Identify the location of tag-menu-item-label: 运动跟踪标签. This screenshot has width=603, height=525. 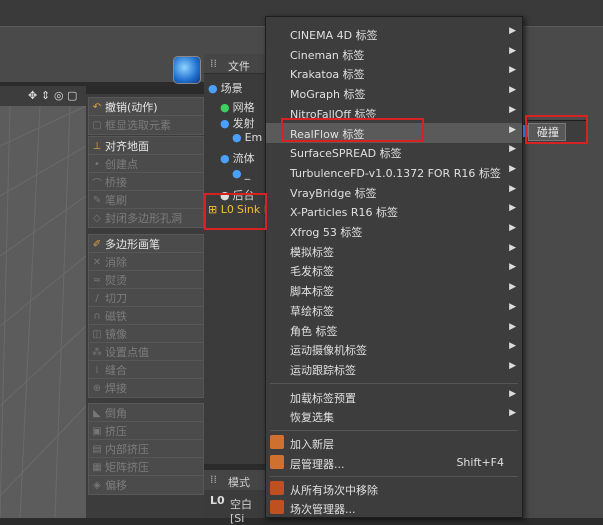
(323, 370).